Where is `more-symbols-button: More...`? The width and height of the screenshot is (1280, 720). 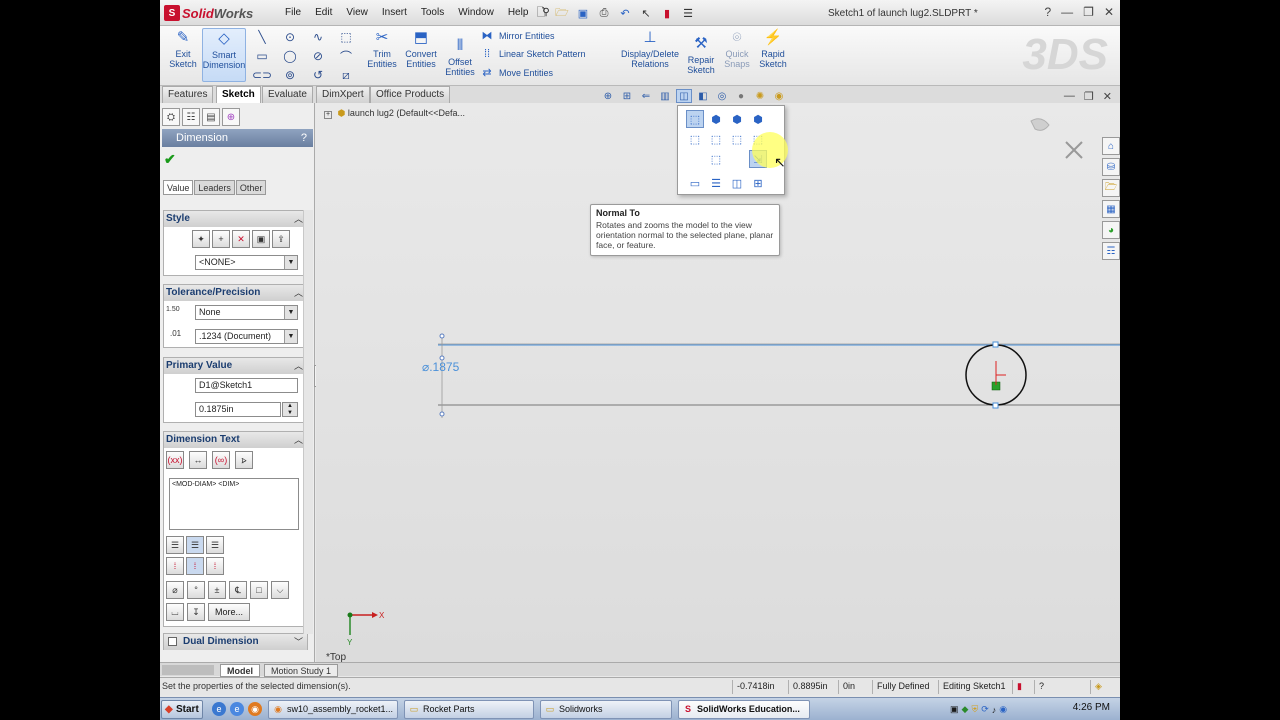
more-symbols-button: More... is located at coordinates (229, 612).